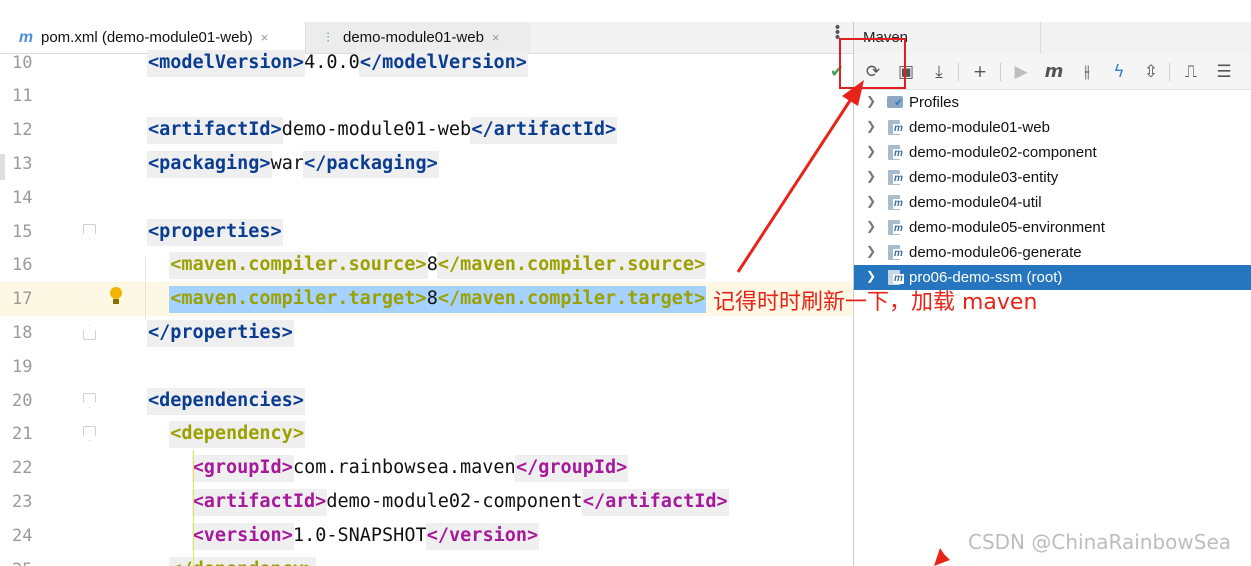 Image resolution: width=1251 pixels, height=566 pixels. I want to click on line-number: 23, so click(22, 502).